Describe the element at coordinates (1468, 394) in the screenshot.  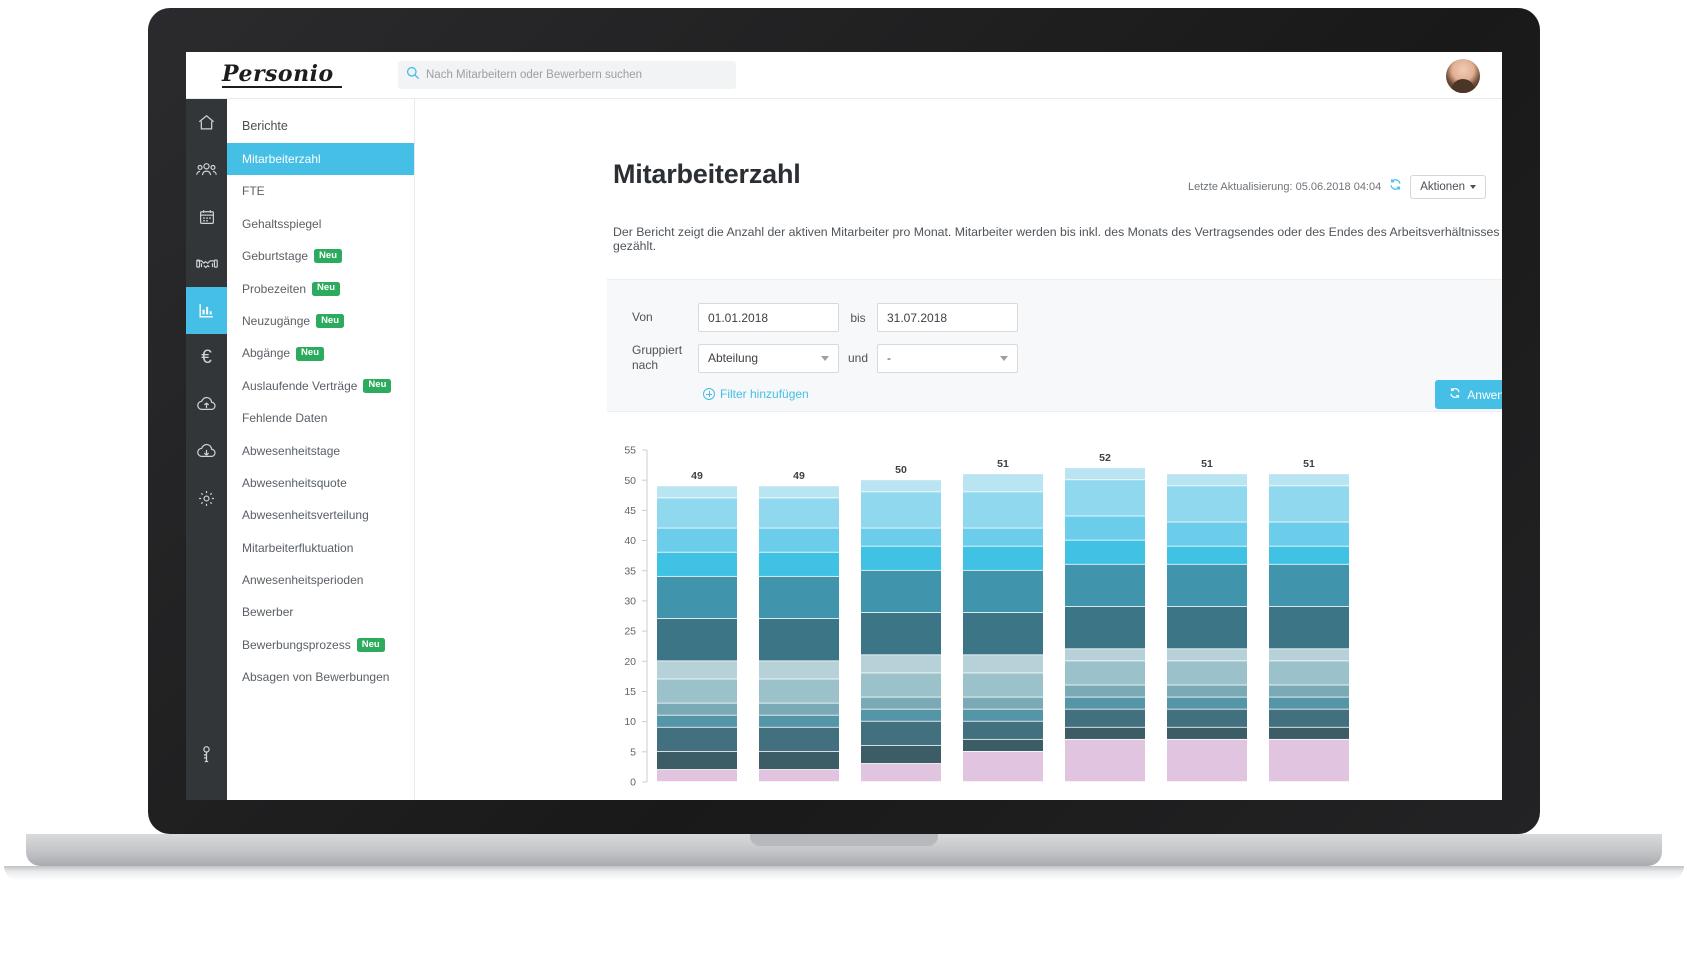
I see `apply-button: Anwenden` at that location.